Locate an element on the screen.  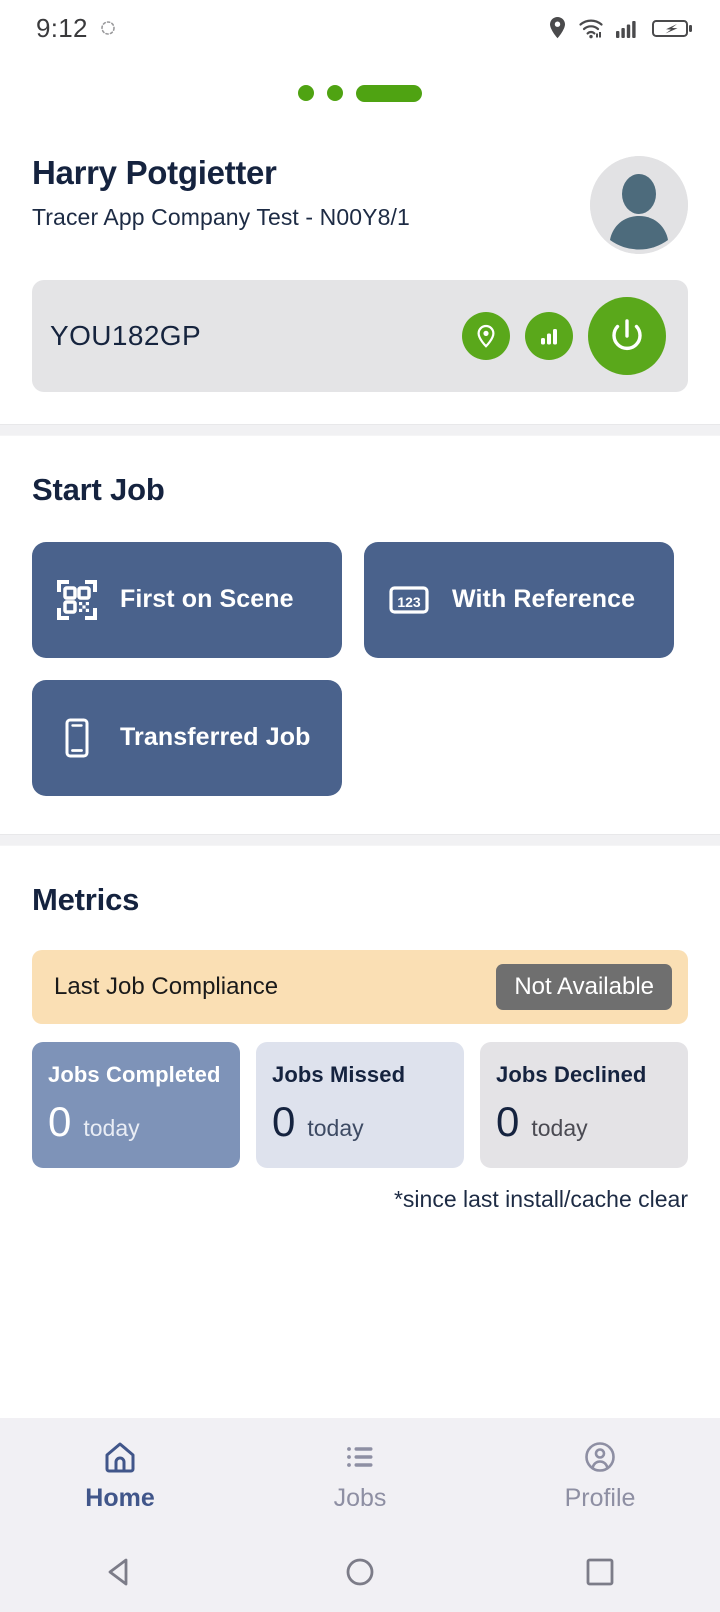
power-icon-button is located at coordinates (627, 336).